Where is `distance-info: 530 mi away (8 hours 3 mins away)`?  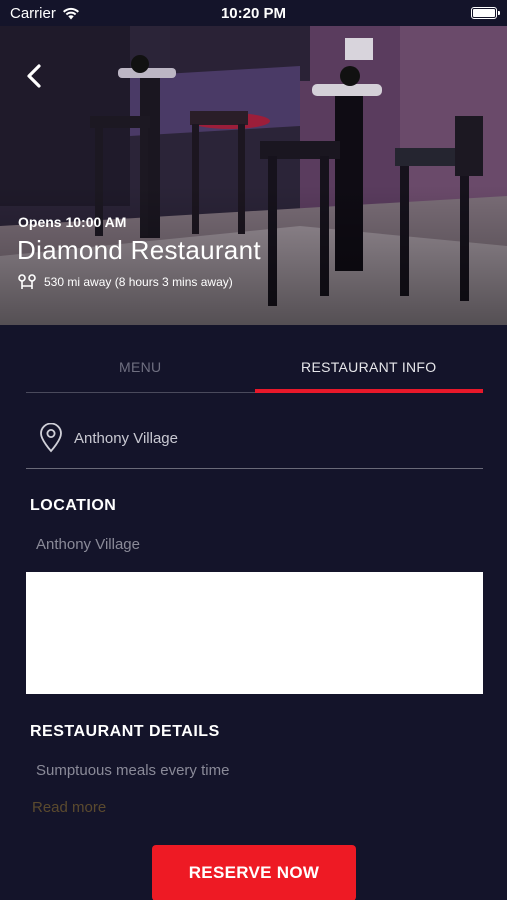
distance-info: 530 mi away (8 hours 3 mins away) is located at coordinates (125, 282).